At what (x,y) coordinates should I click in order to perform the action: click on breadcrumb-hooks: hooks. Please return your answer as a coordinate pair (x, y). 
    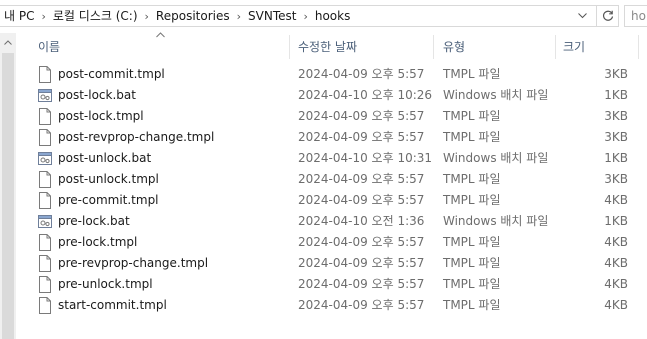
    Looking at the image, I should click on (333, 16).